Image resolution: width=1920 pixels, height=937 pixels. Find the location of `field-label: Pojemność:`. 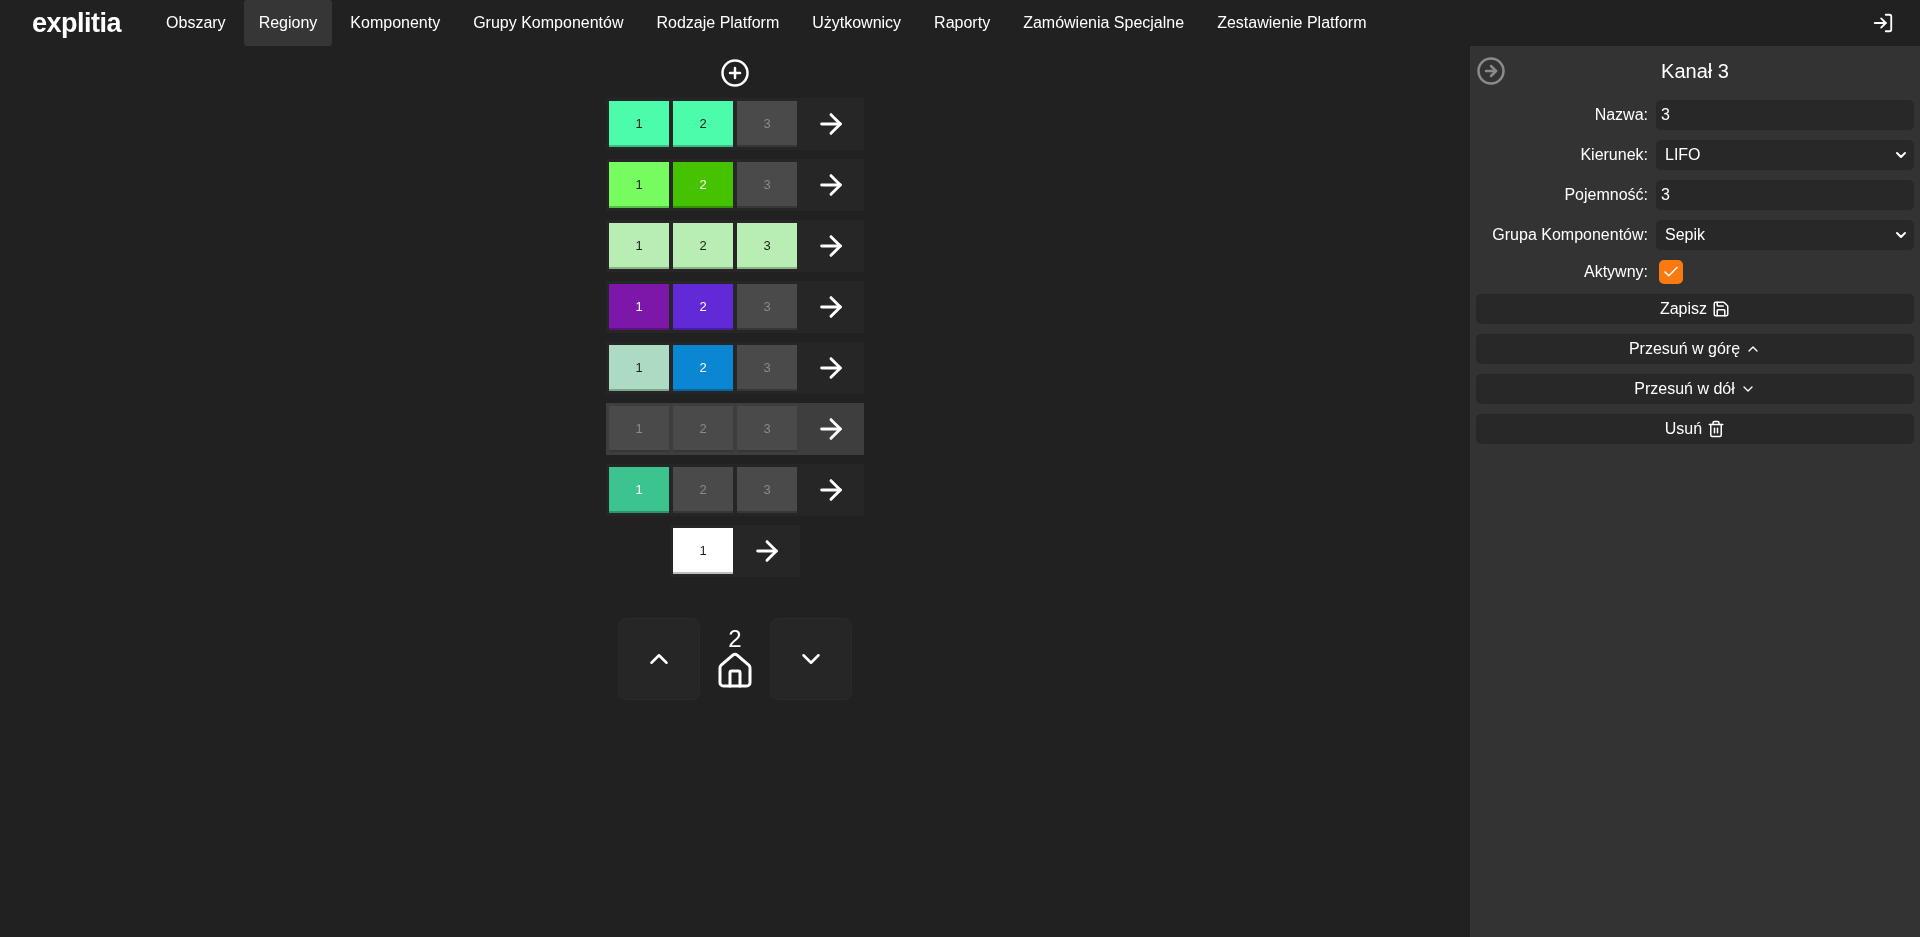

field-label: Pojemność: is located at coordinates (1605, 195).